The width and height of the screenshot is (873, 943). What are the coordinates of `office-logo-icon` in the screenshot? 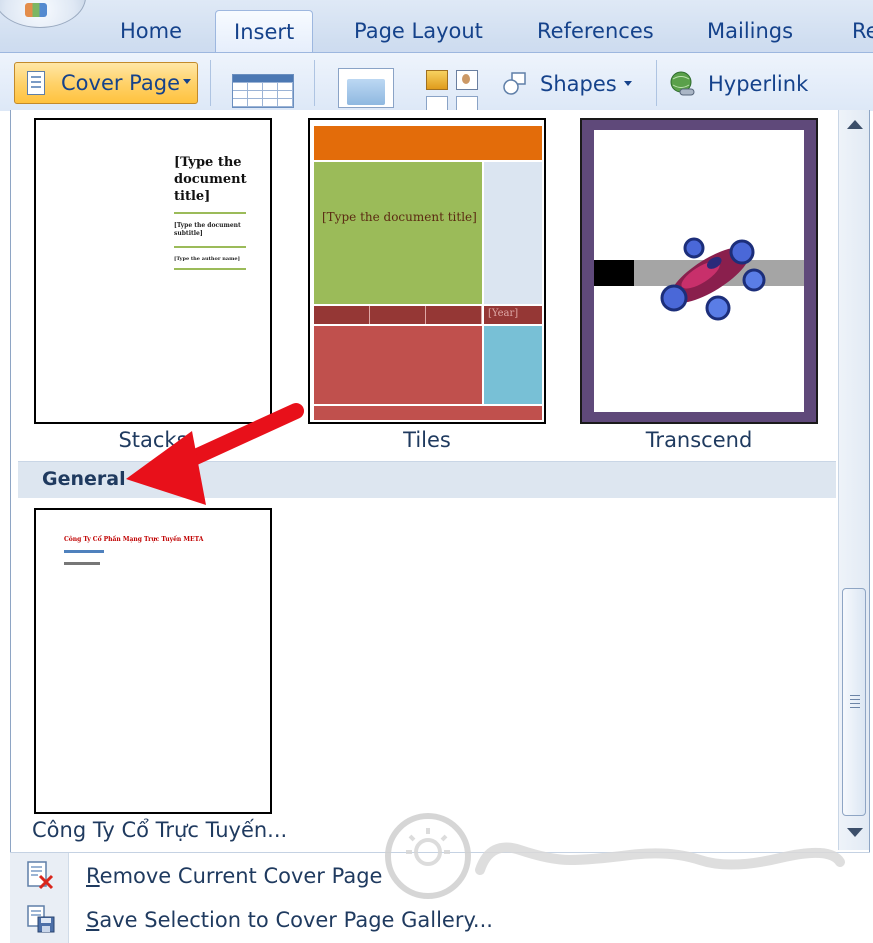 It's located at (36, 10).